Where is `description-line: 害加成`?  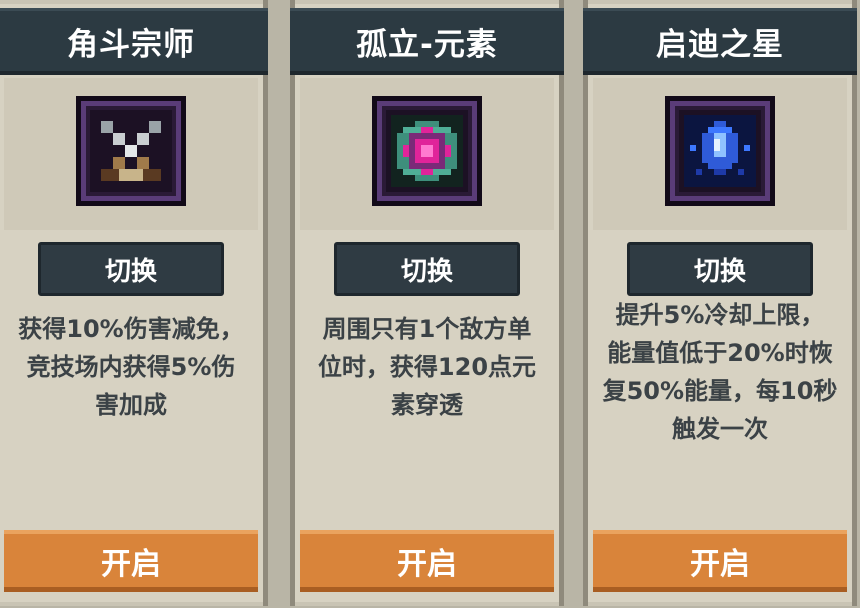
description-line: 害加成 is located at coordinates (131, 405).